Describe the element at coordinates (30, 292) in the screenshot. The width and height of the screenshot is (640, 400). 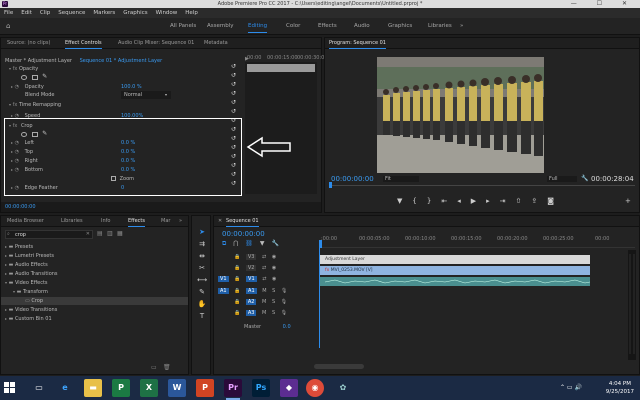
I see `tree-item: ▾ ▬ Transform` at that location.